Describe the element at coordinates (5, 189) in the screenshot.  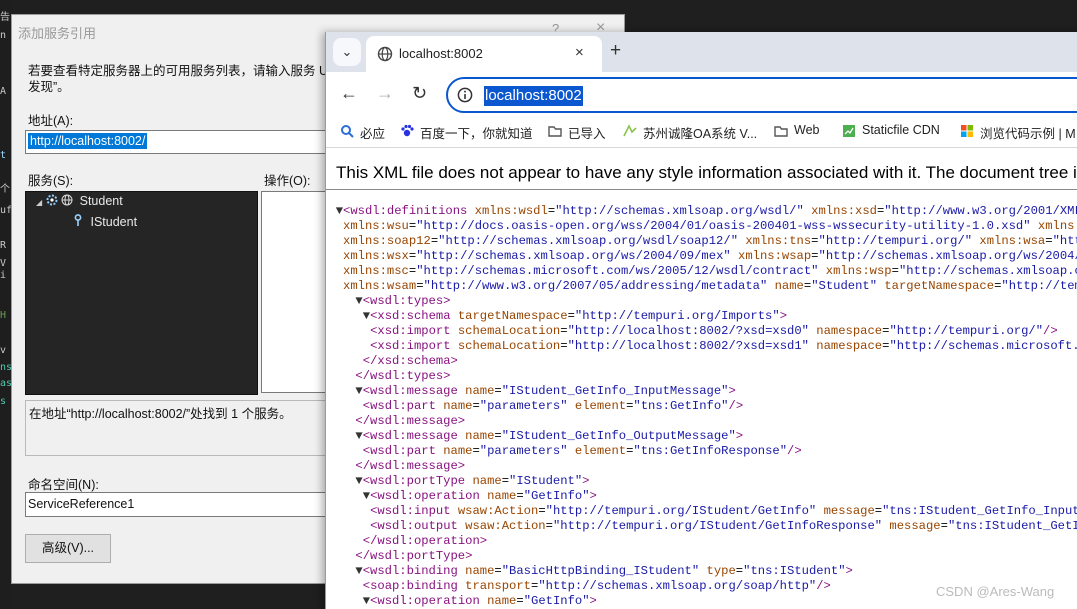
I see `ide-code-fragment: 个` at that location.